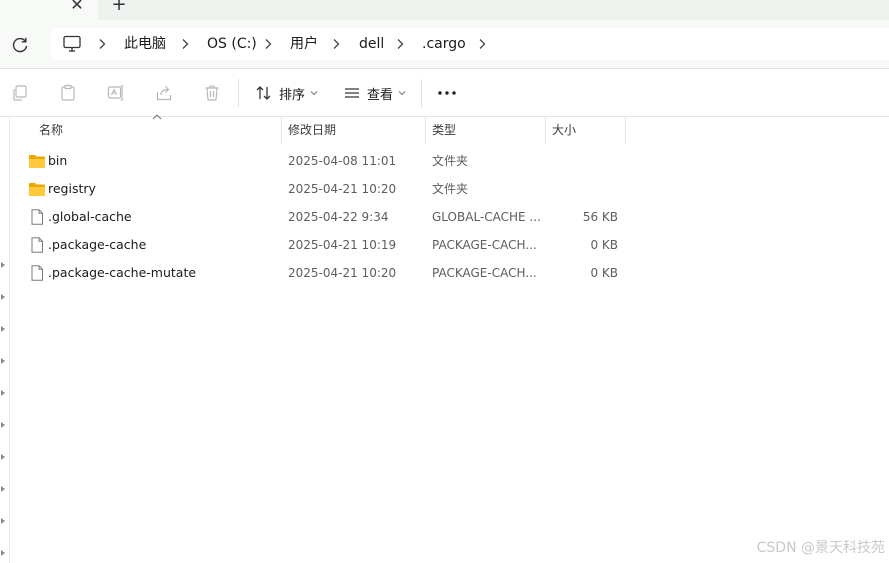  What do you see at coordinates (469, 44) in the screenshot?
I see `address-bar: 此电脑 OS (C:) 用户 dell .cargo` at bounding box center [469, 44].